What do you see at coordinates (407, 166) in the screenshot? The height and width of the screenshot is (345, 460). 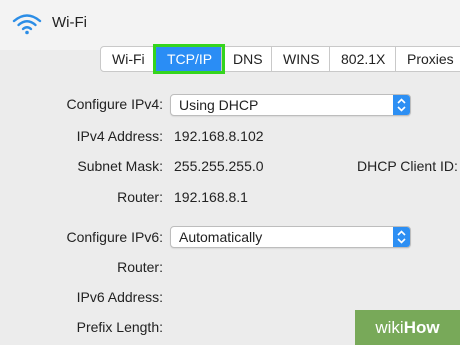 I see `dhcp-client-id-label: DHCP Client ID:` at bounding box center [407, 166].